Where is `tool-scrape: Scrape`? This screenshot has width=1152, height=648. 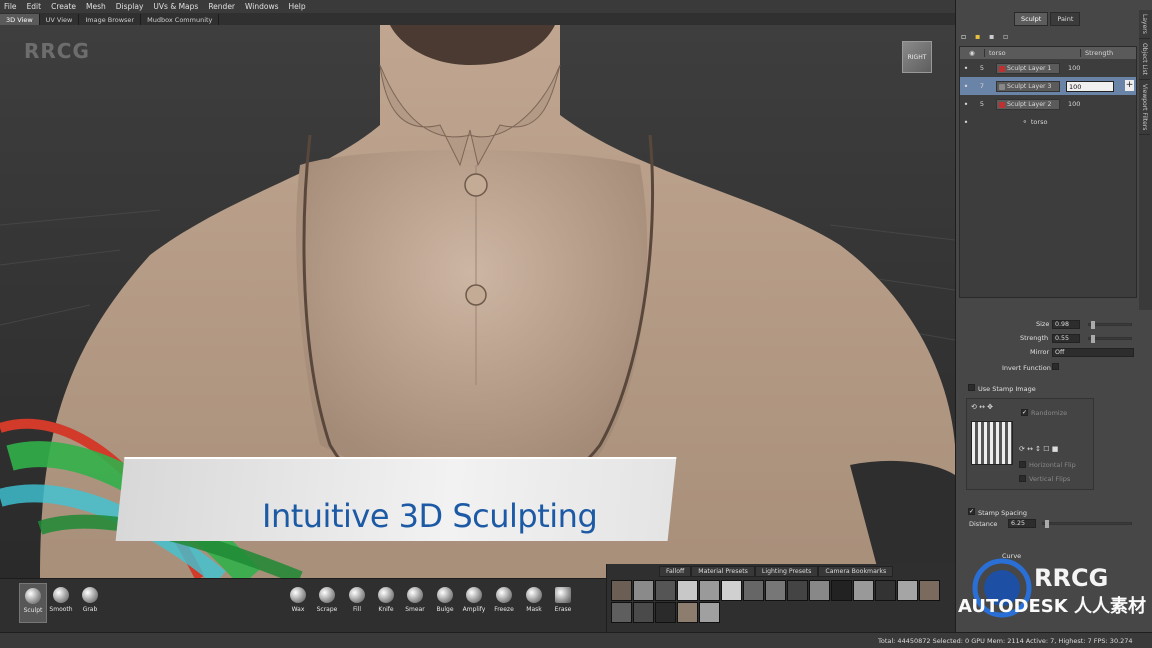 tool-scrape: Scrape is located at coordinates (327, 603).